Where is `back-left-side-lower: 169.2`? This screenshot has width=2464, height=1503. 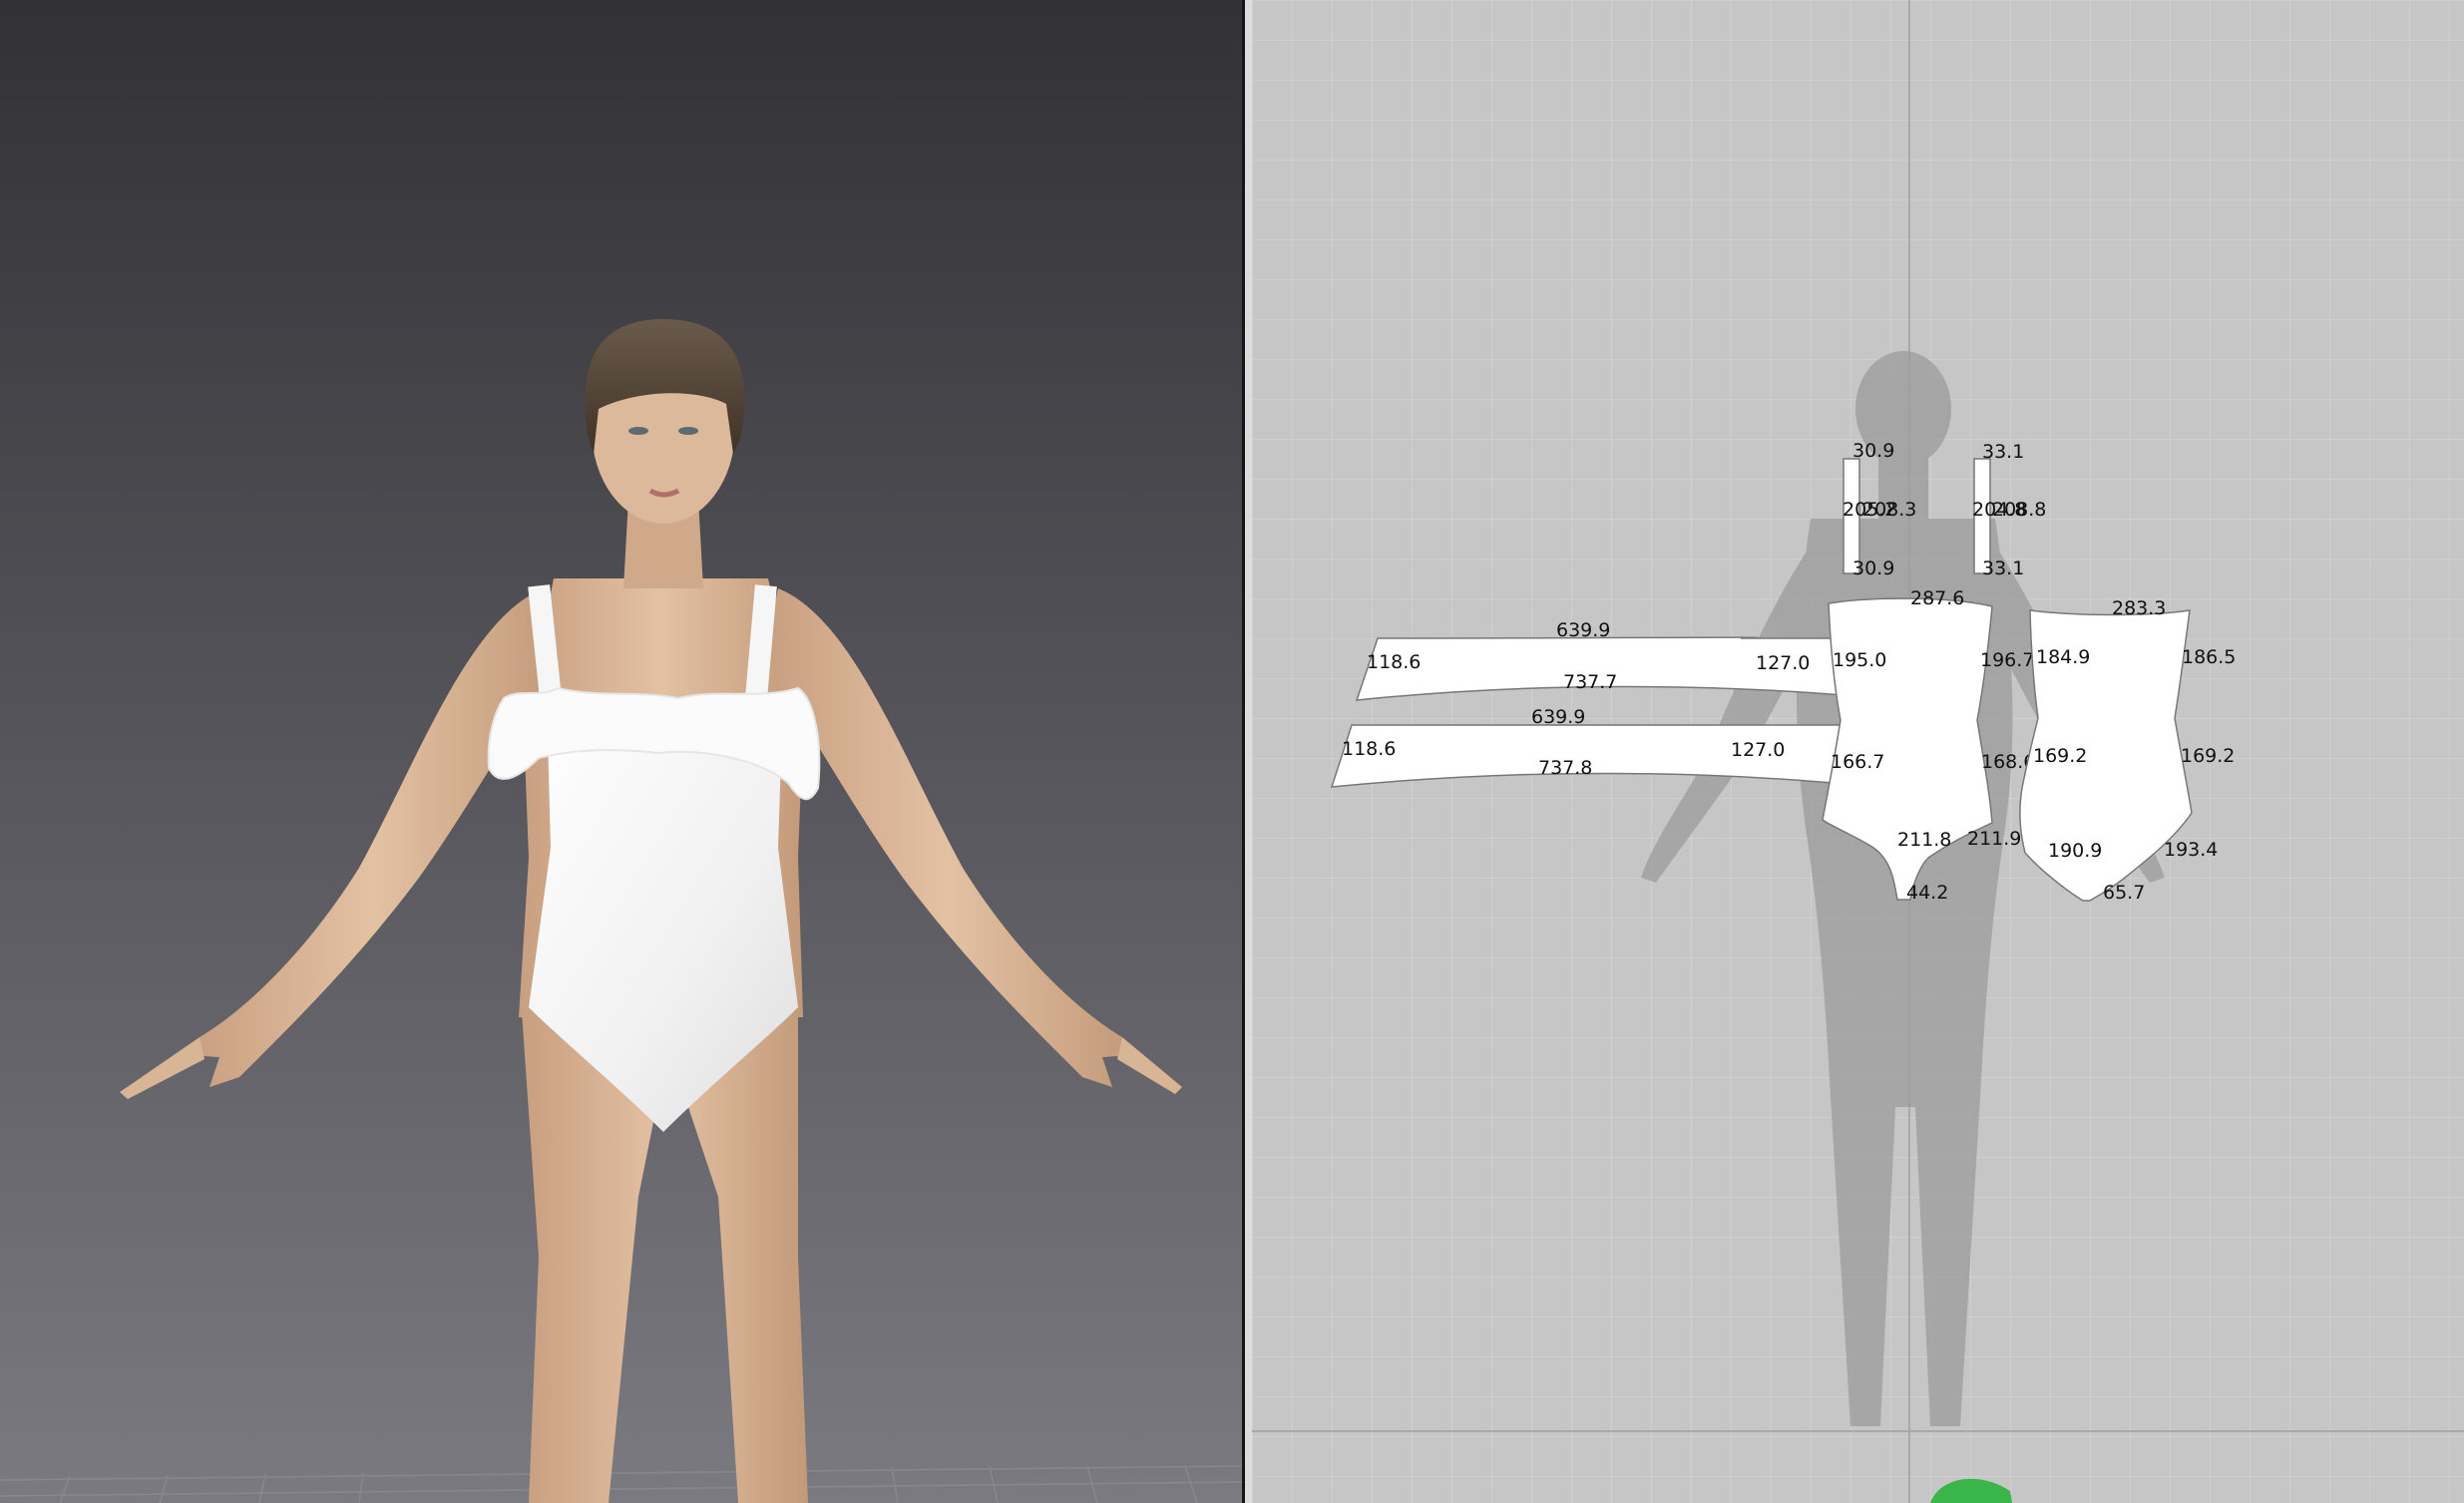
back-left-side-lower: 169.2 is located at coordinates (2060, 756).